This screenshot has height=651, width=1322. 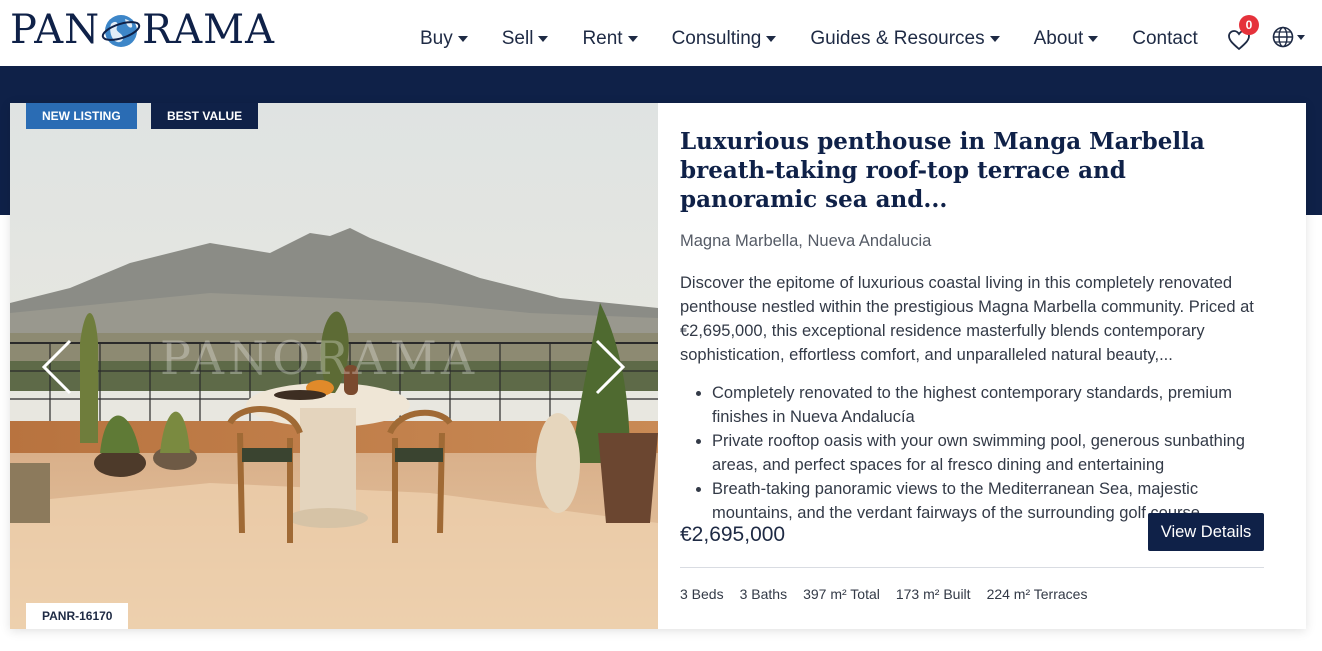 I want to click on logo-text-right: RAMA, so click(x=208, y=30).